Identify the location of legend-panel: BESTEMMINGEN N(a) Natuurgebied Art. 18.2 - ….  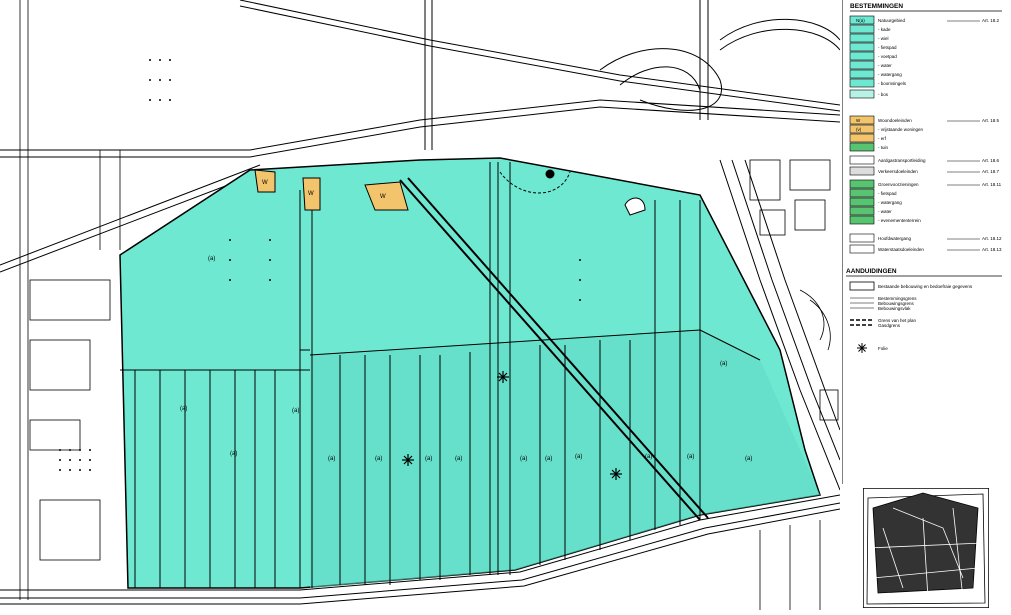
(926, 242).